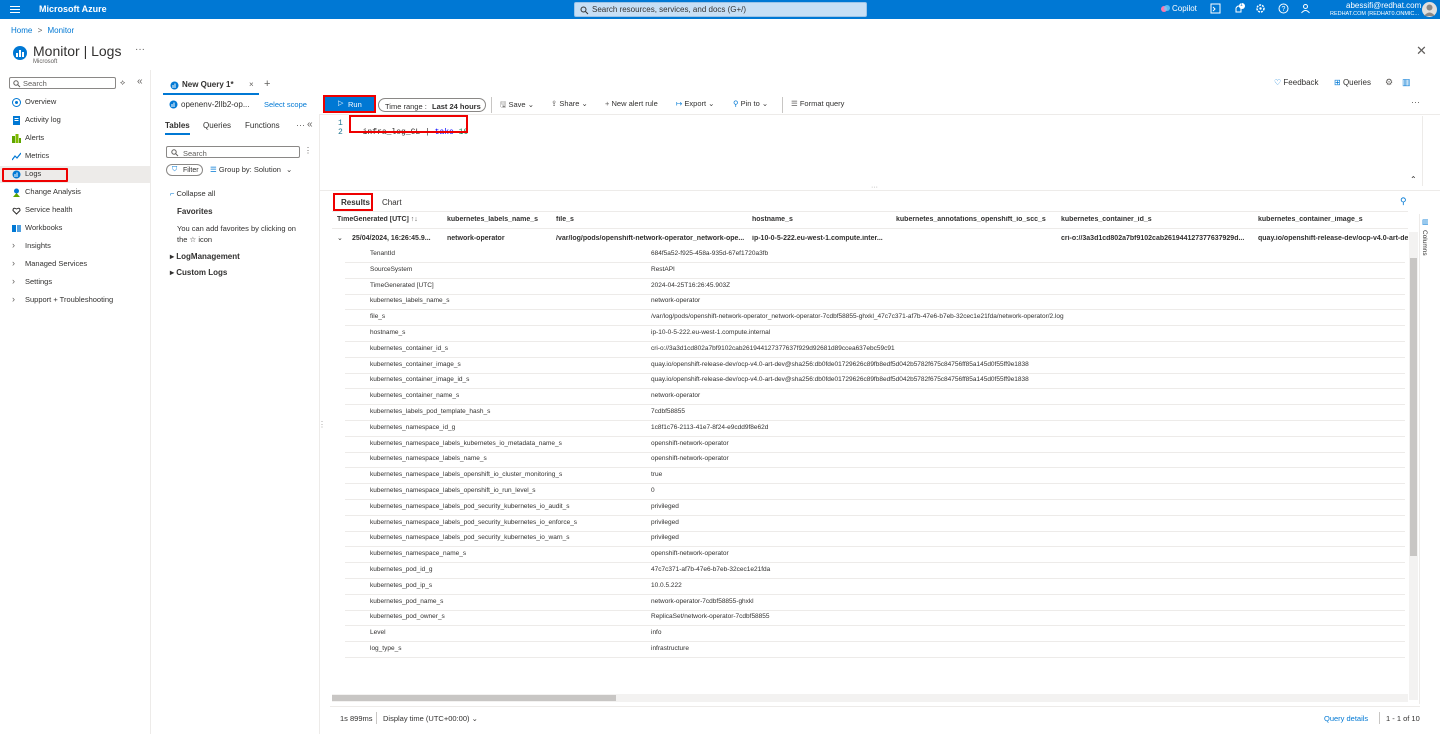  What do you see at coordinates (1406, 82) in the screenshot?
I see `layout-icon: ▥` at bounding box center [1406, 82].